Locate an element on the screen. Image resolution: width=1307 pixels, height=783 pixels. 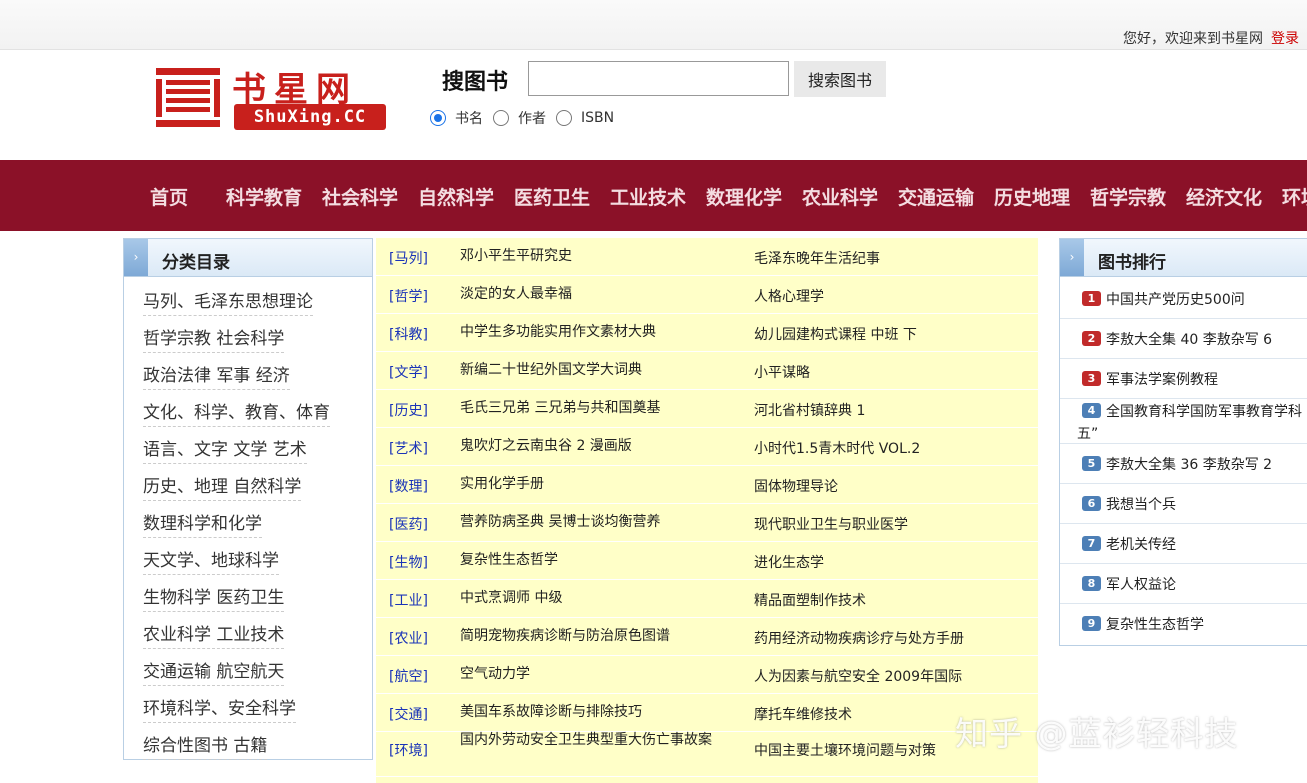
book-title-link: 现代职业卫生与职业医学 is located at coordinates (831, 524).